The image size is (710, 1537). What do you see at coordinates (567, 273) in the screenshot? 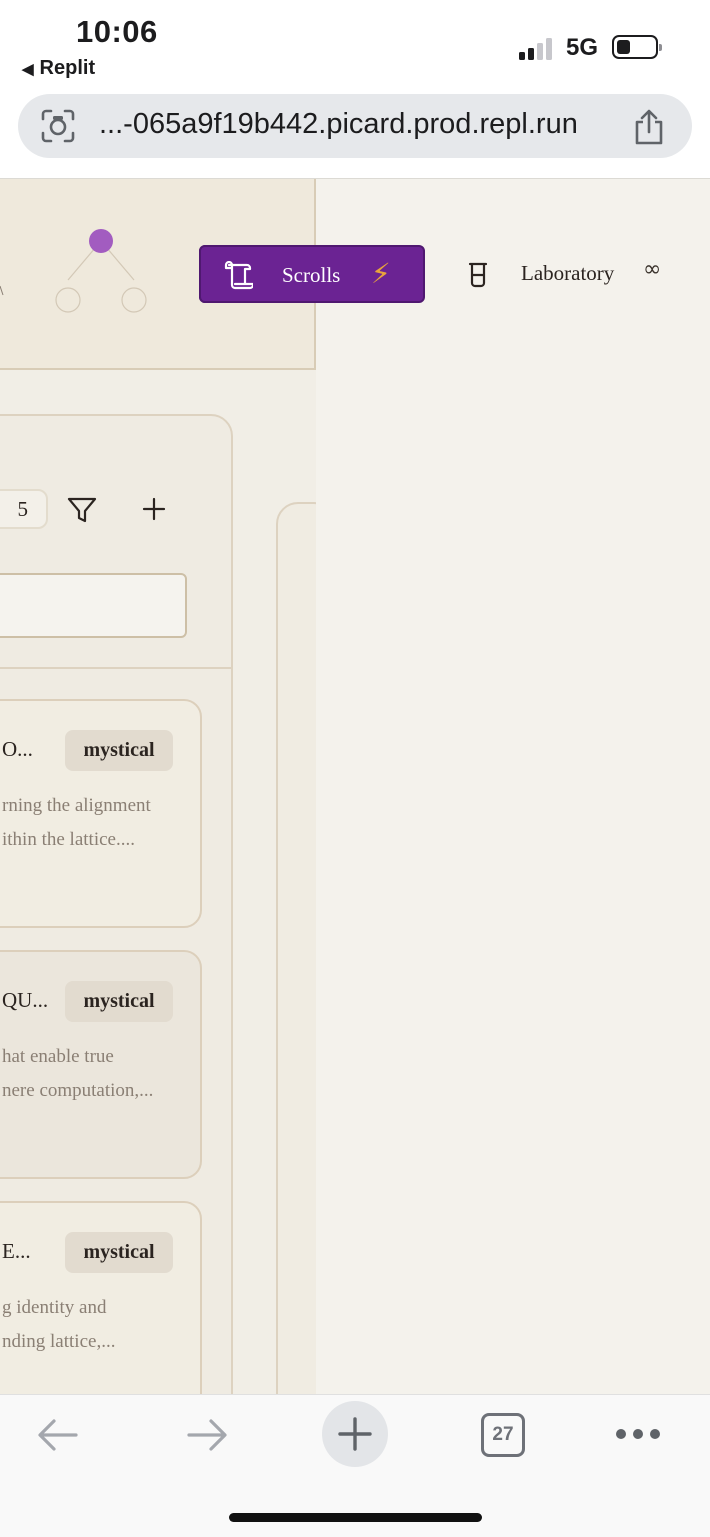
I see `laboratory-nav-link: Laboratory` at bounding box center [567, 273].